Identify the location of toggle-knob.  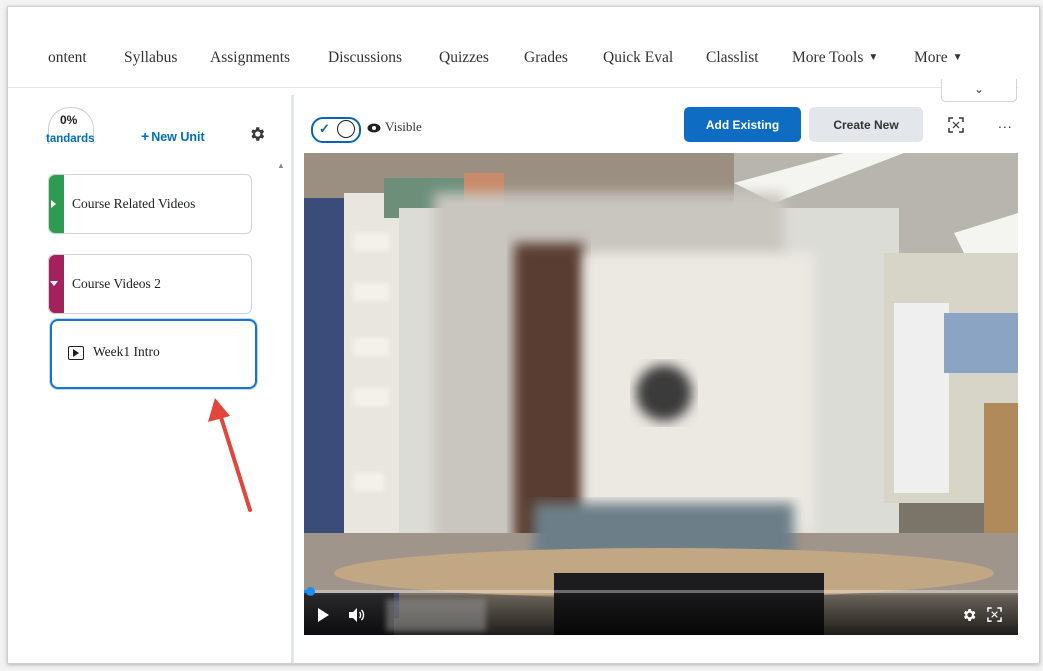
(346, 129).